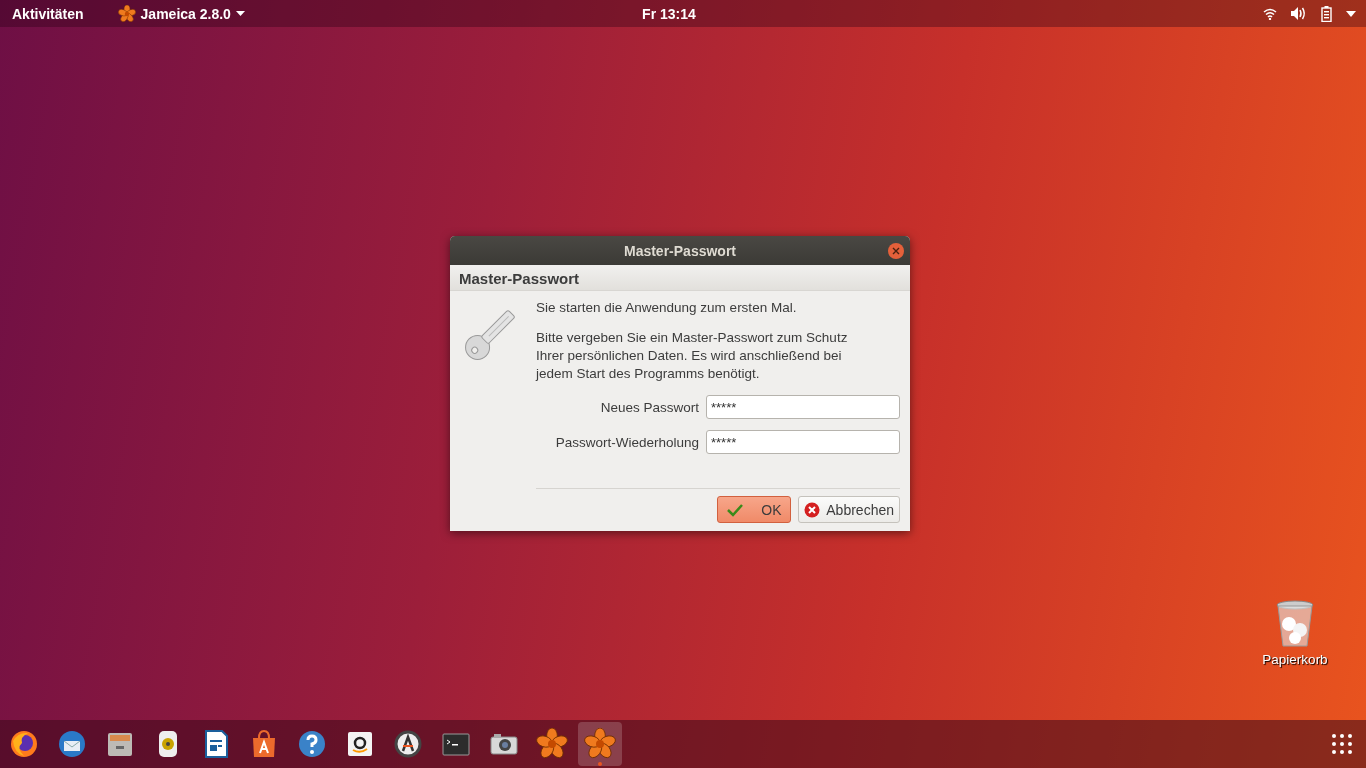  Describe the element at coordinates (600, 764) in the screenshot. I see `running-dot` at that location.